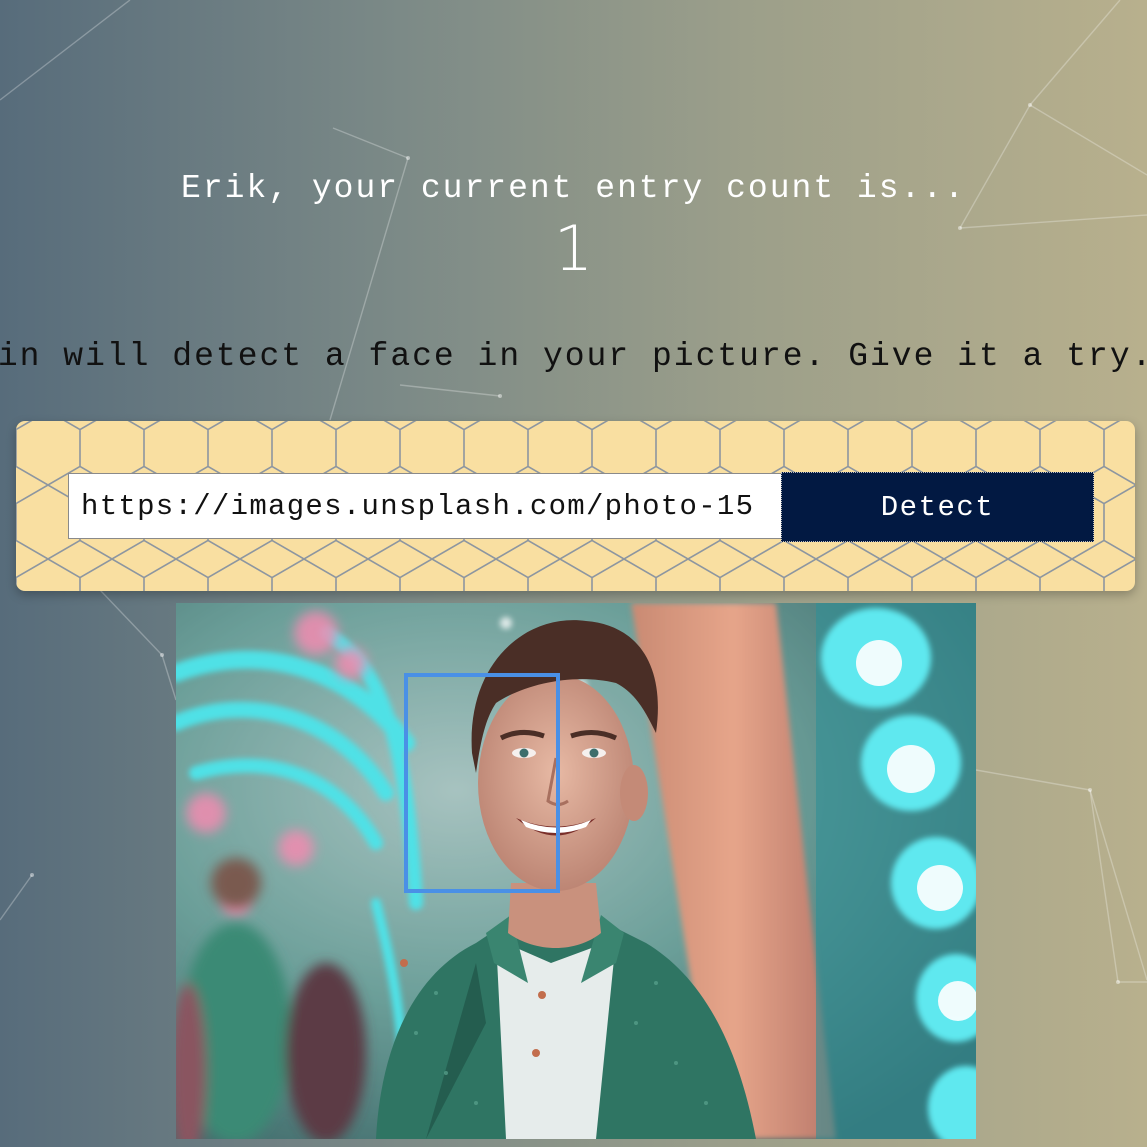 This screenshot has width=1147, height=1147. I want to click on entry-count-value: 1, so click(573, 248).